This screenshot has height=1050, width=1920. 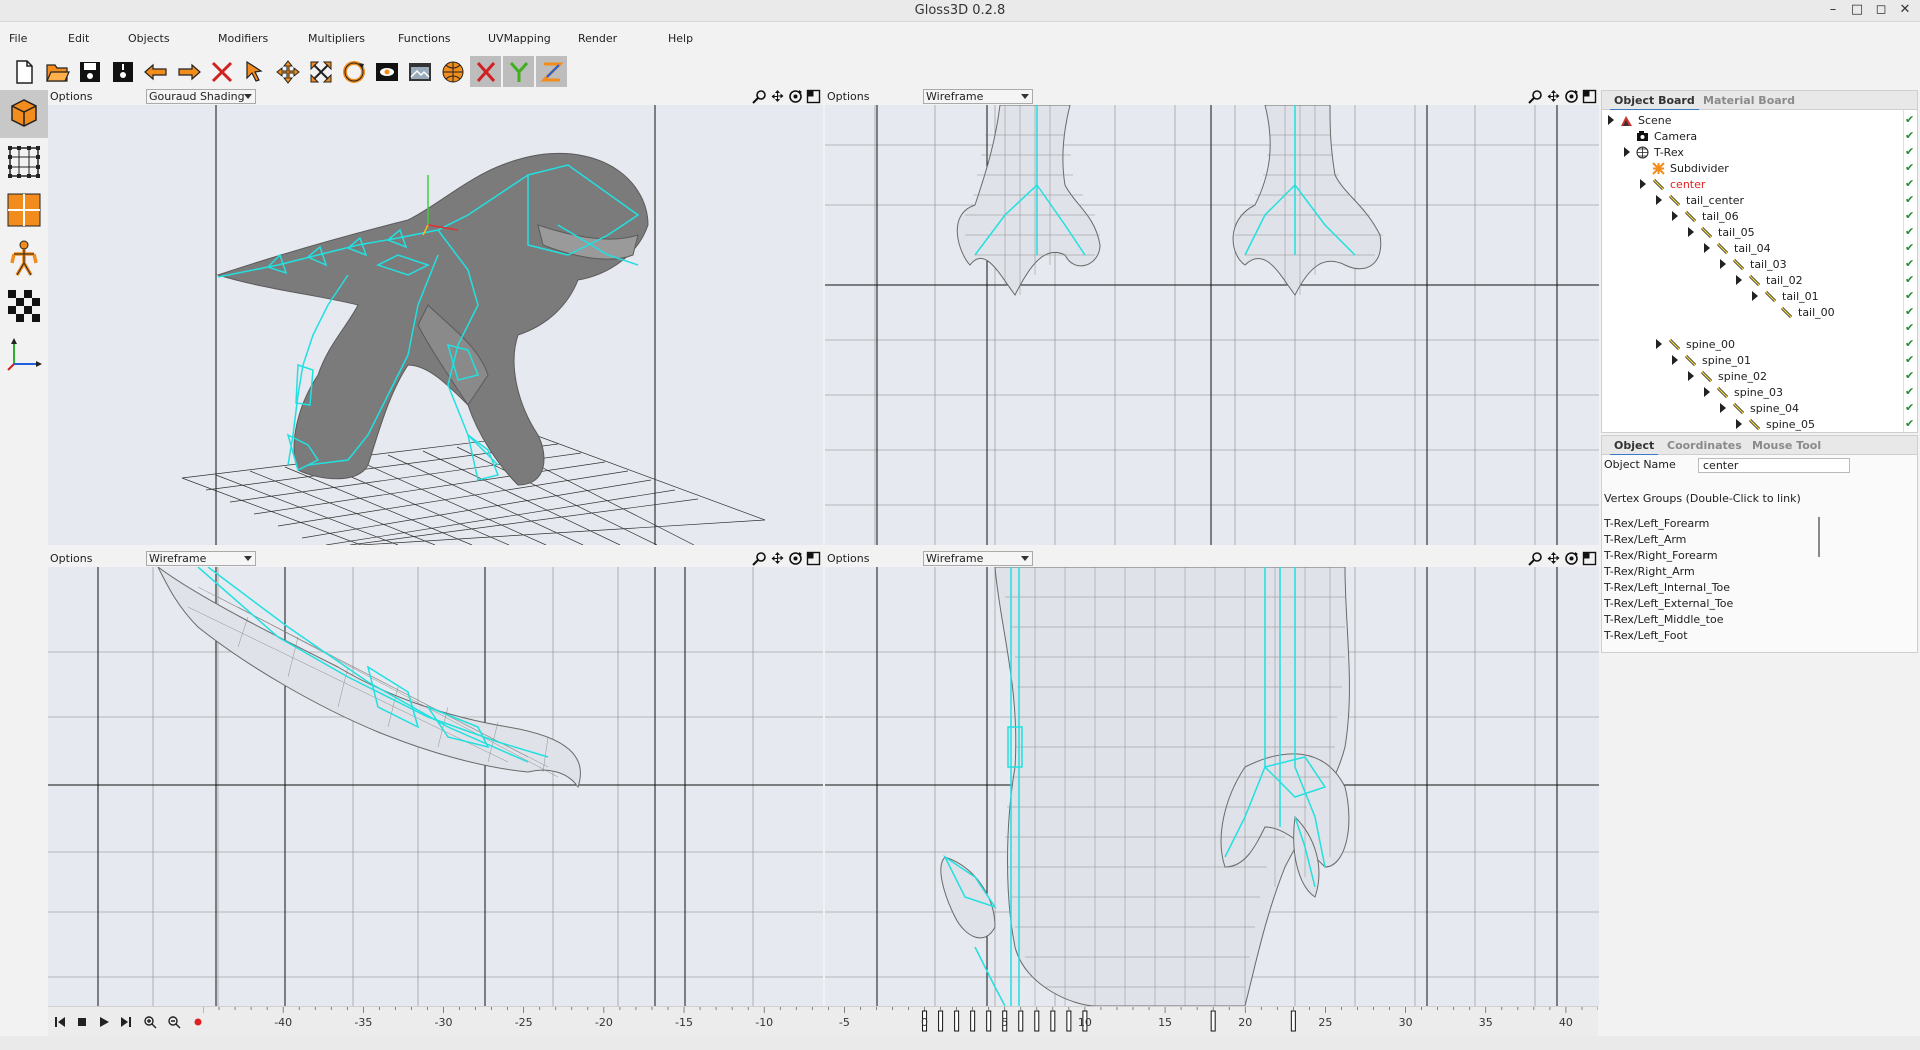 I want to click on close-button: ✕, so click(x=1905, y=9).